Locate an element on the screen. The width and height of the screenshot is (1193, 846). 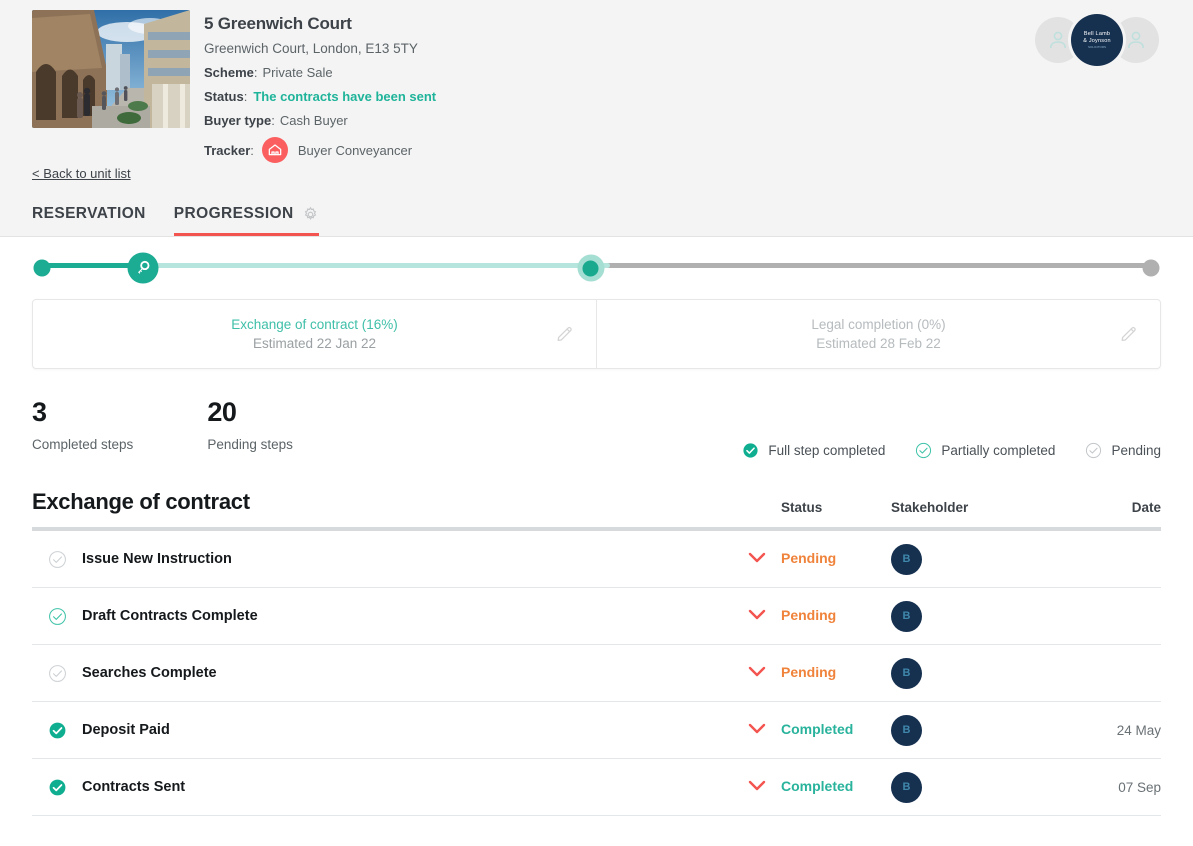
progress-dot-icon is located at coordinates (42, 268).